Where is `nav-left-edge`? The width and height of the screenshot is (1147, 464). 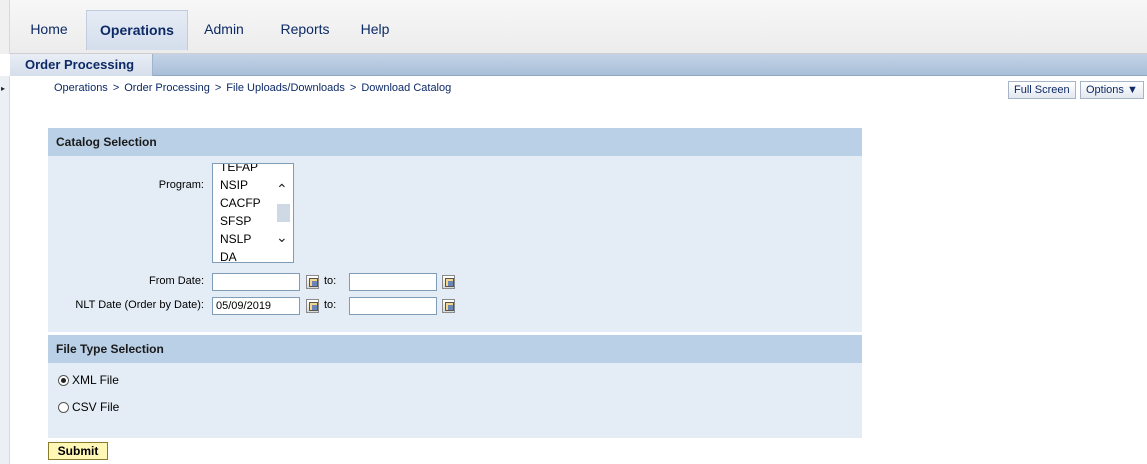
nav-left-edge is located at coordinates (5, 27).